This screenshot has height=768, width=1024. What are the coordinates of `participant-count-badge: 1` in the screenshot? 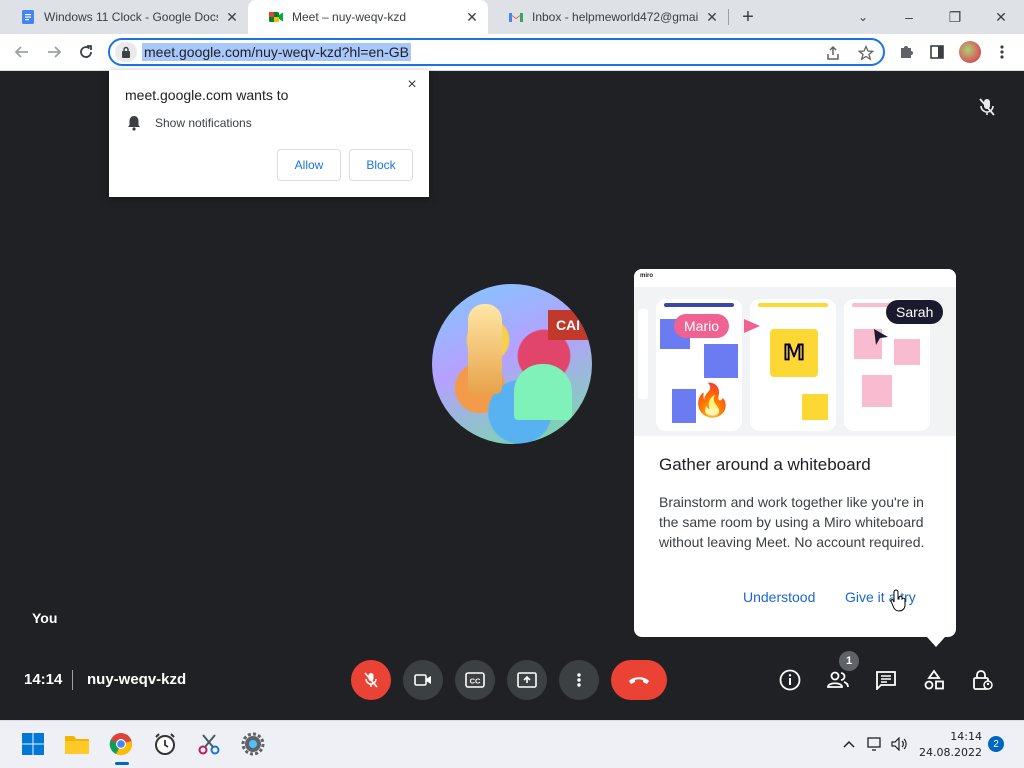 It's located at (849, 661).